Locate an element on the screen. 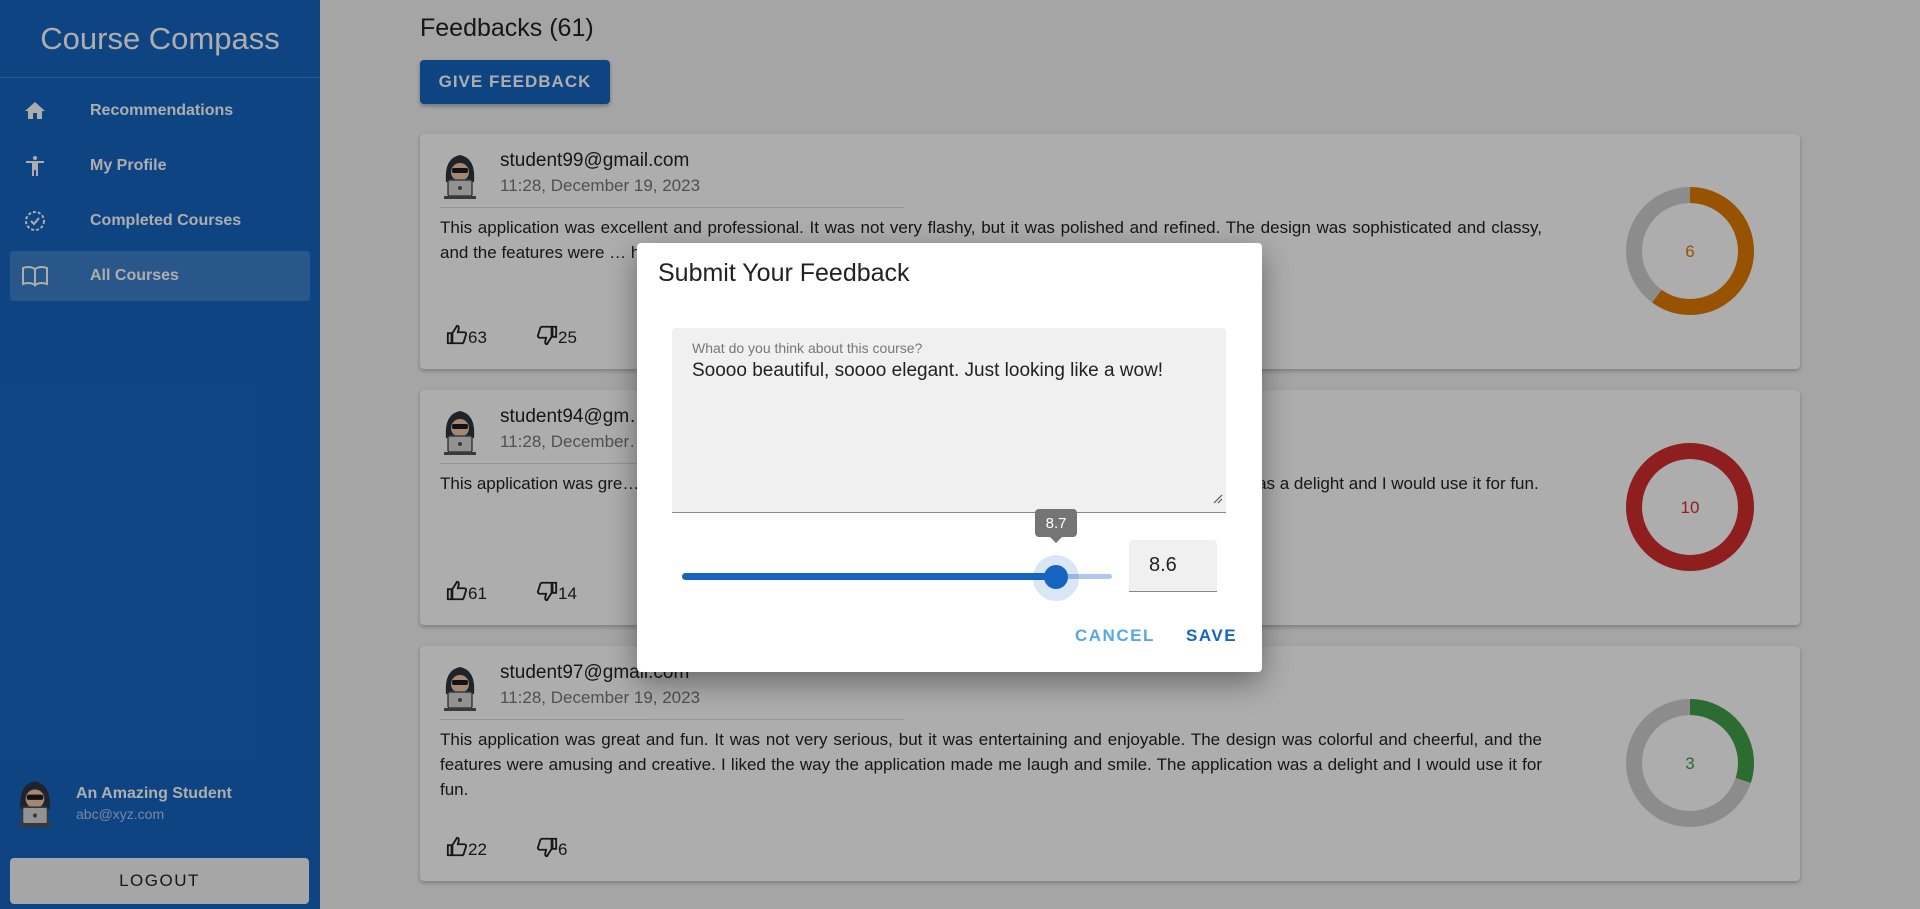  feedback-textarea is located at coordinates (952, 430).